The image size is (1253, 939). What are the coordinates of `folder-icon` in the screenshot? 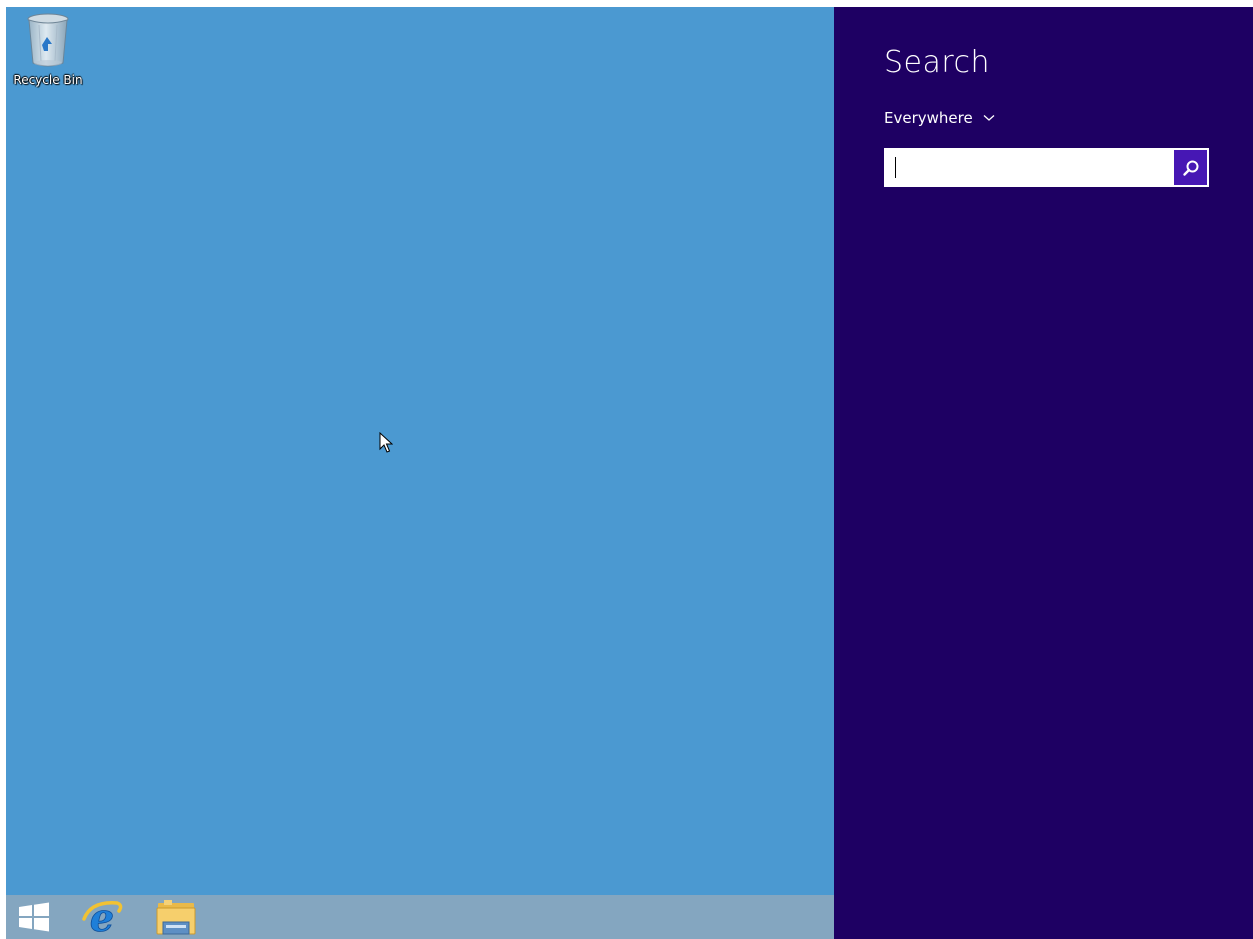 It's located at (176, 917).